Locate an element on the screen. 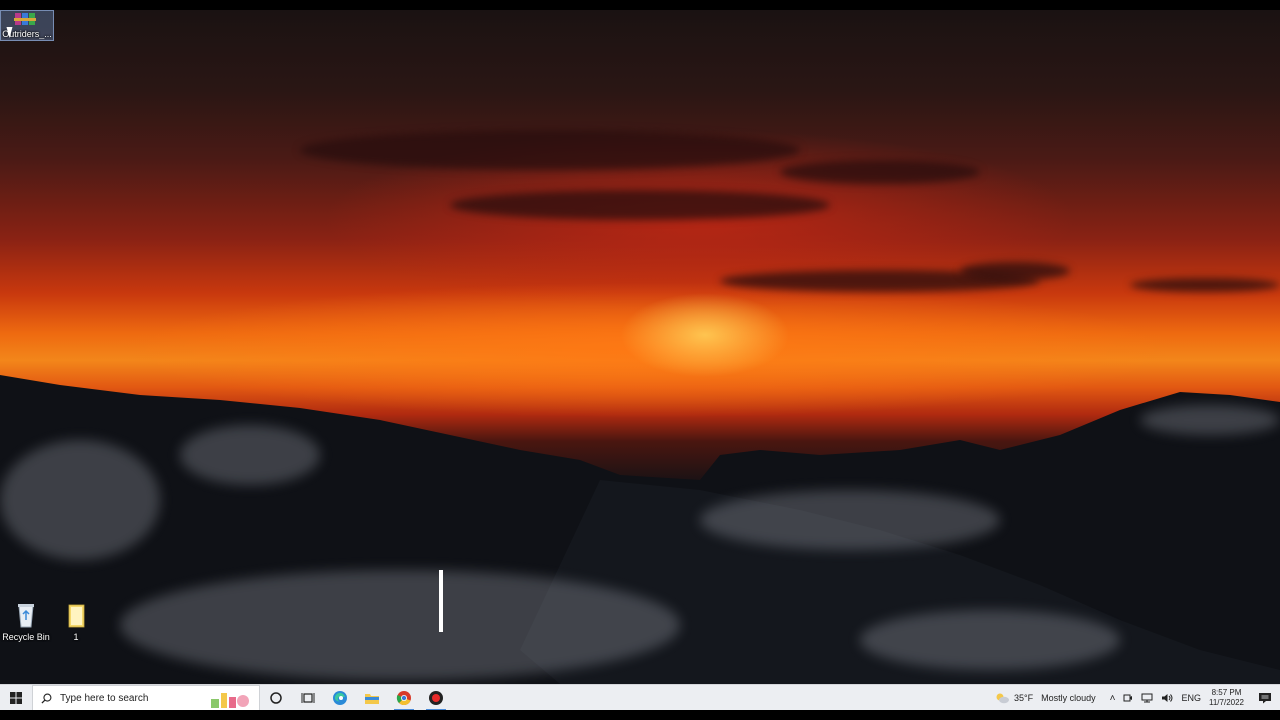 The width and height of the screenshot is (1280, 720). windows-logo-icon is located at coordinates (16, 698).